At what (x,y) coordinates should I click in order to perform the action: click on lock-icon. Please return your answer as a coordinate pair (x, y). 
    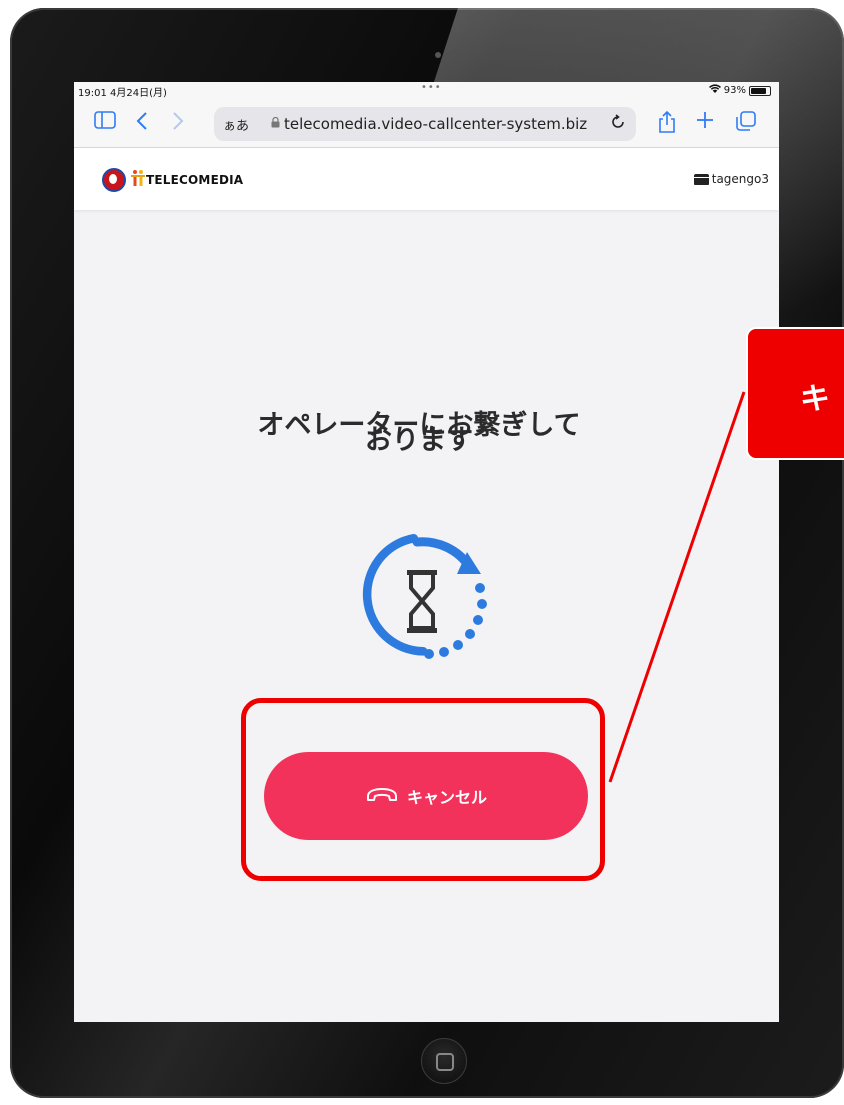
    Looking at the image, I should click on (275, 123).